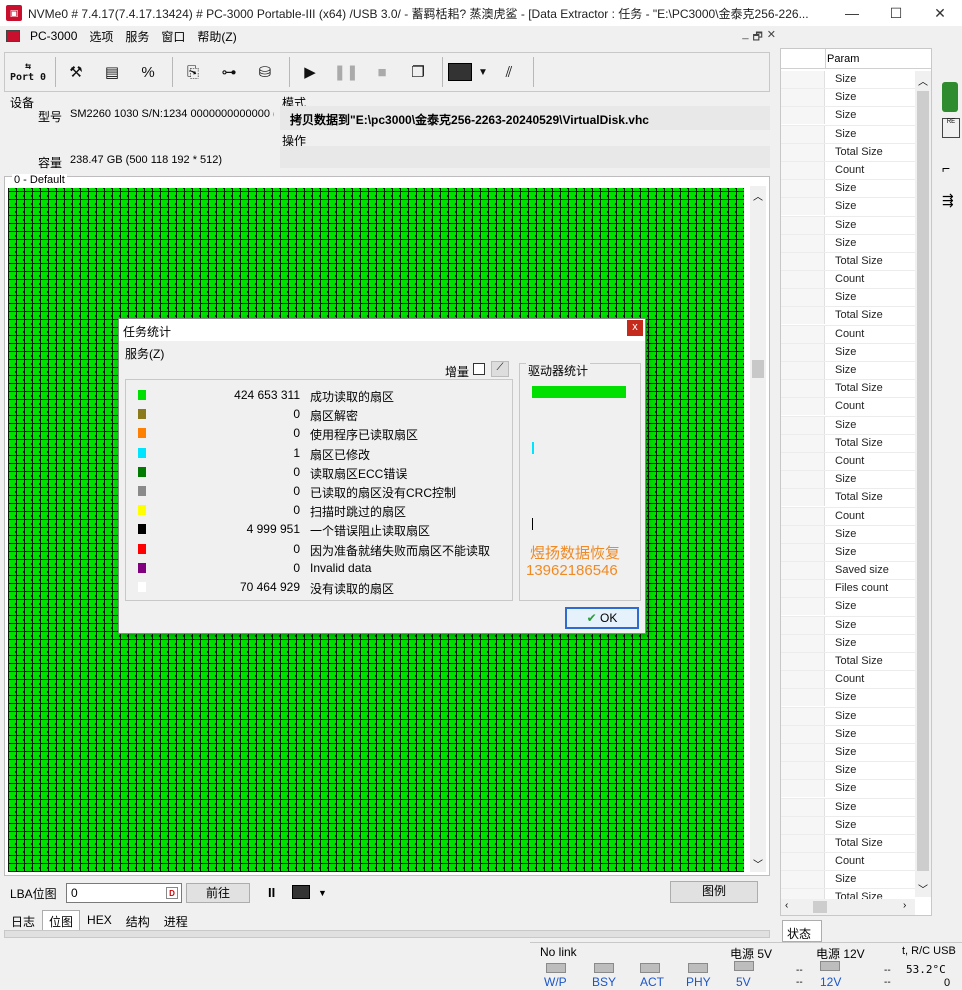 The height and width of the screenshot is (990, 962). I want to click on battery-icon, so click(950, 97).